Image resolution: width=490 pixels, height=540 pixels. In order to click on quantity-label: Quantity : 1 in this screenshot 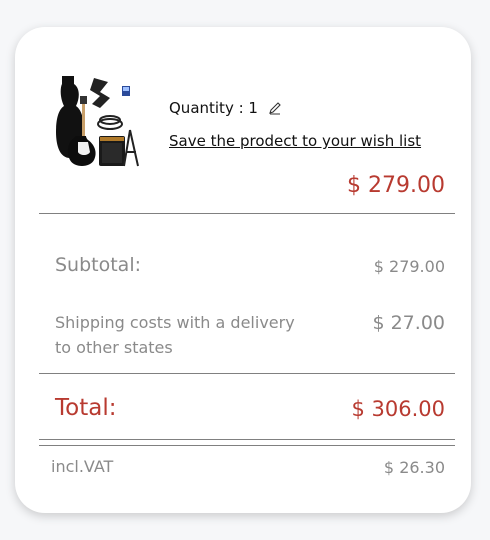, I will do `click(213, 108)`.